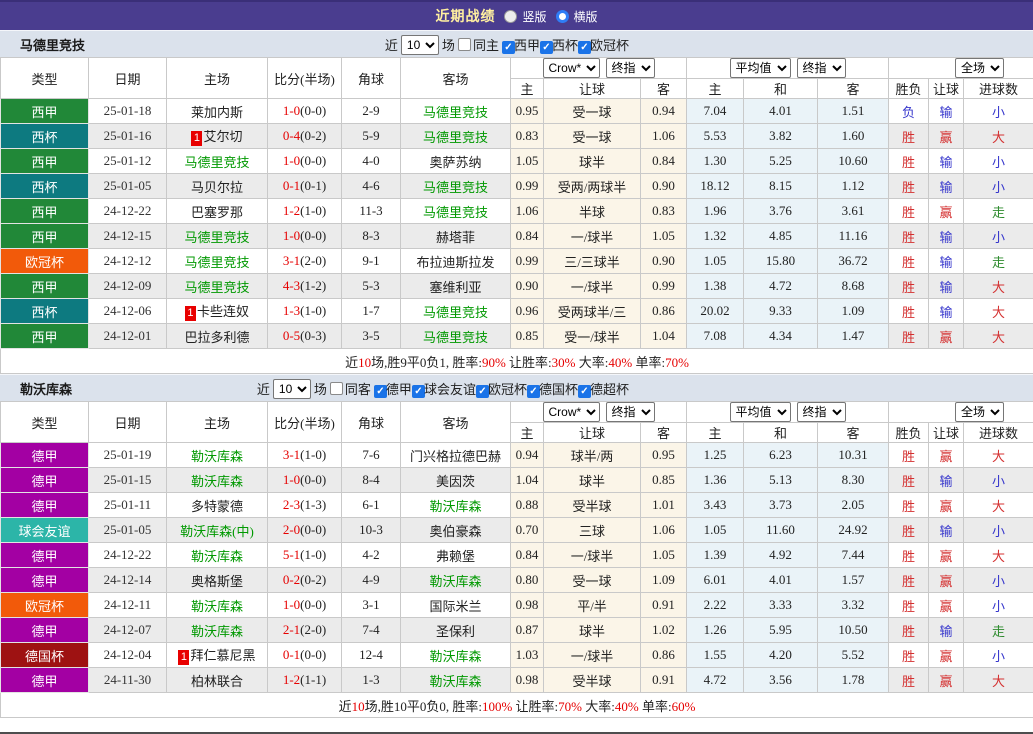 The width and height of the screenshot is (1033, 734). What do you see at coordinates (371, 78) in the screenshot?
I see `col-corner: 角球` at bounding box center [371, 78].